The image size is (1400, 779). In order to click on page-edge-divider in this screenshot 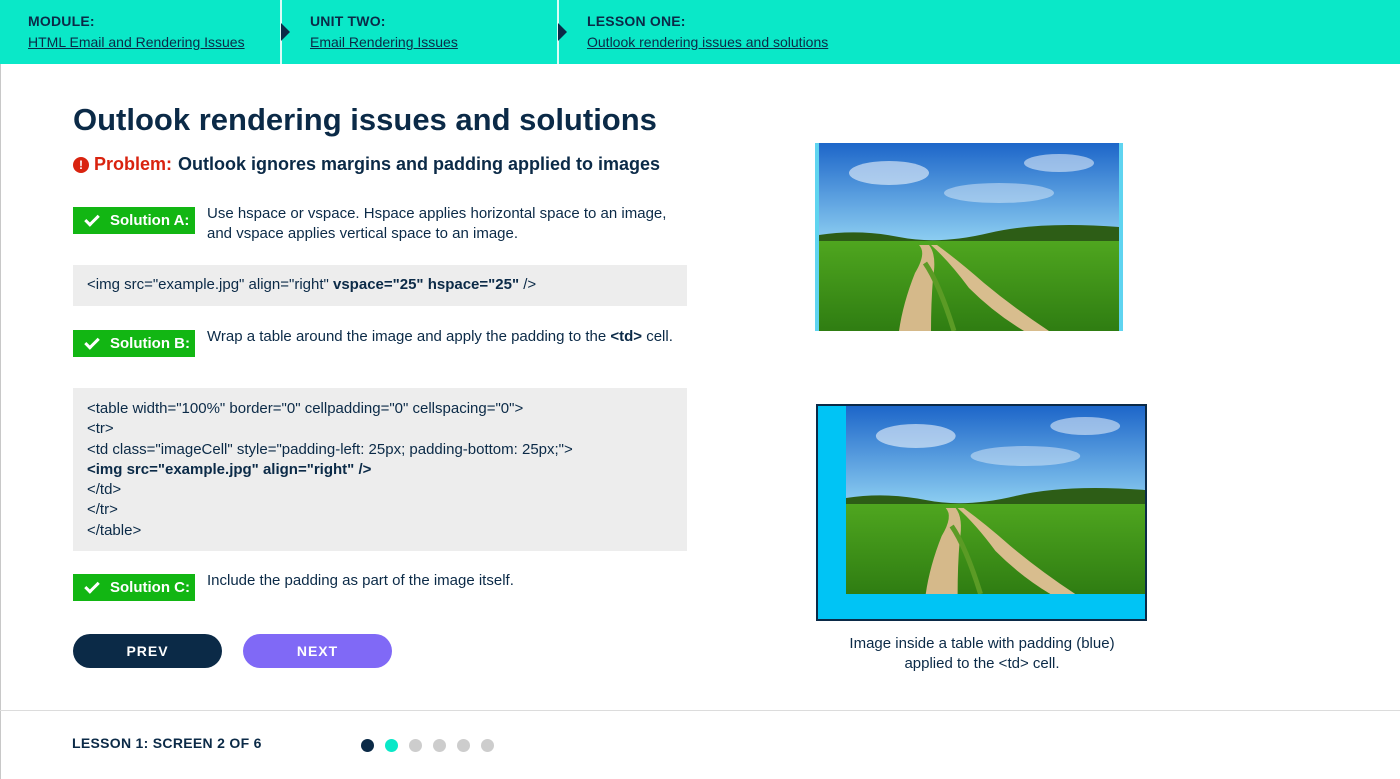, I will do `click(0, 421)`.